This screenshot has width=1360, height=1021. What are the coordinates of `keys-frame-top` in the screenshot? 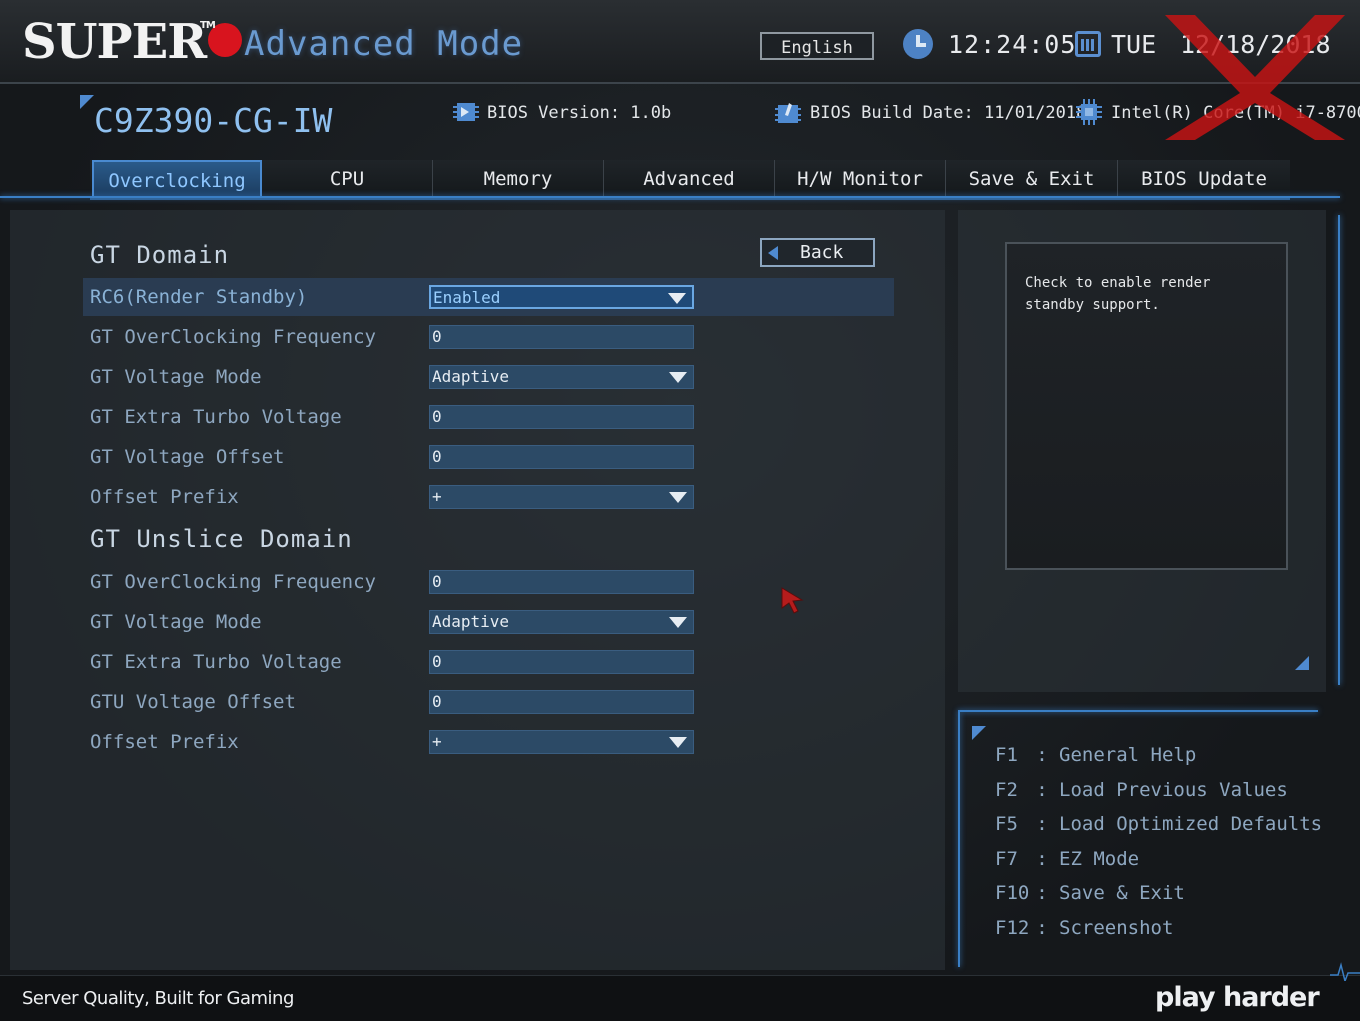 It's located at (1138, 711).